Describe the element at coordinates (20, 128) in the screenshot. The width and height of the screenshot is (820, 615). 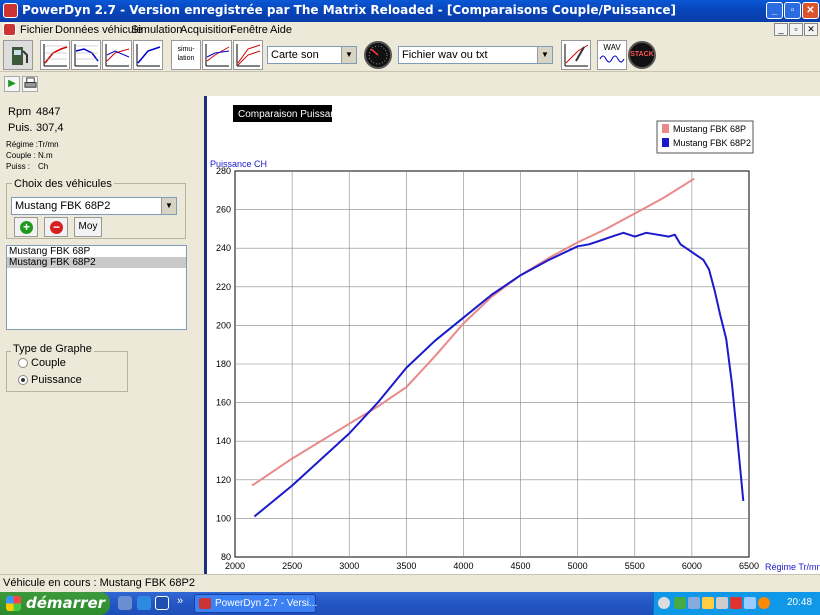
I see `puis-label: Puis.` at that location.